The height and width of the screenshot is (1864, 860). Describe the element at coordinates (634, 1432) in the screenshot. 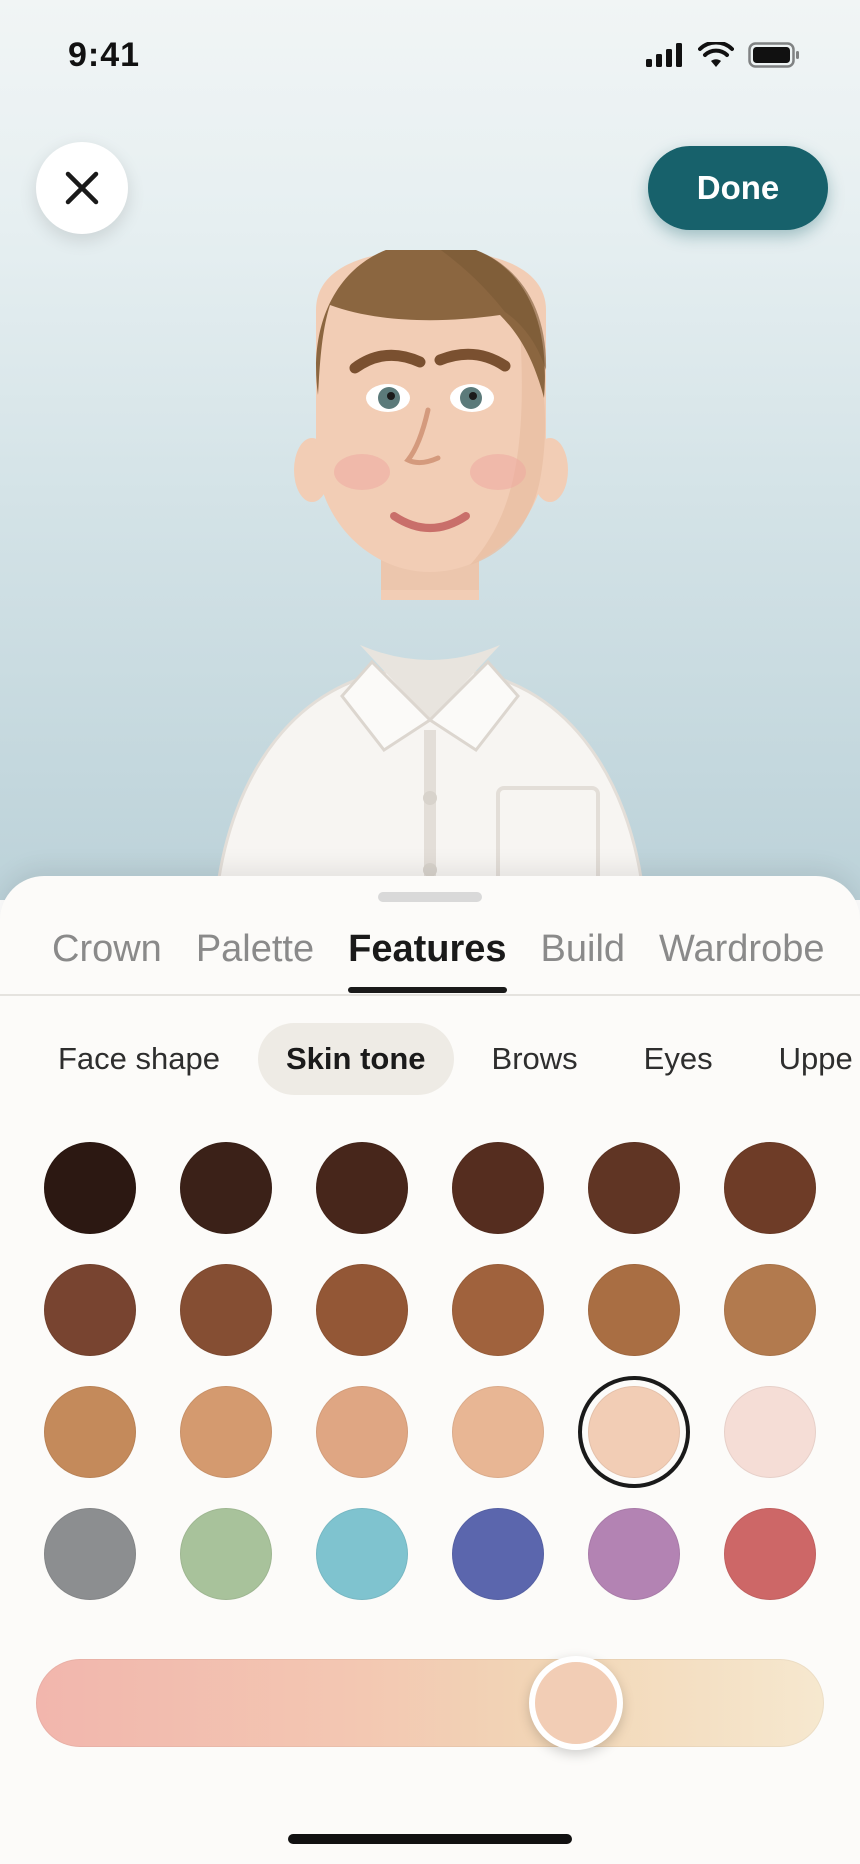

I see `skin-tone-swatch-selected` at that location.